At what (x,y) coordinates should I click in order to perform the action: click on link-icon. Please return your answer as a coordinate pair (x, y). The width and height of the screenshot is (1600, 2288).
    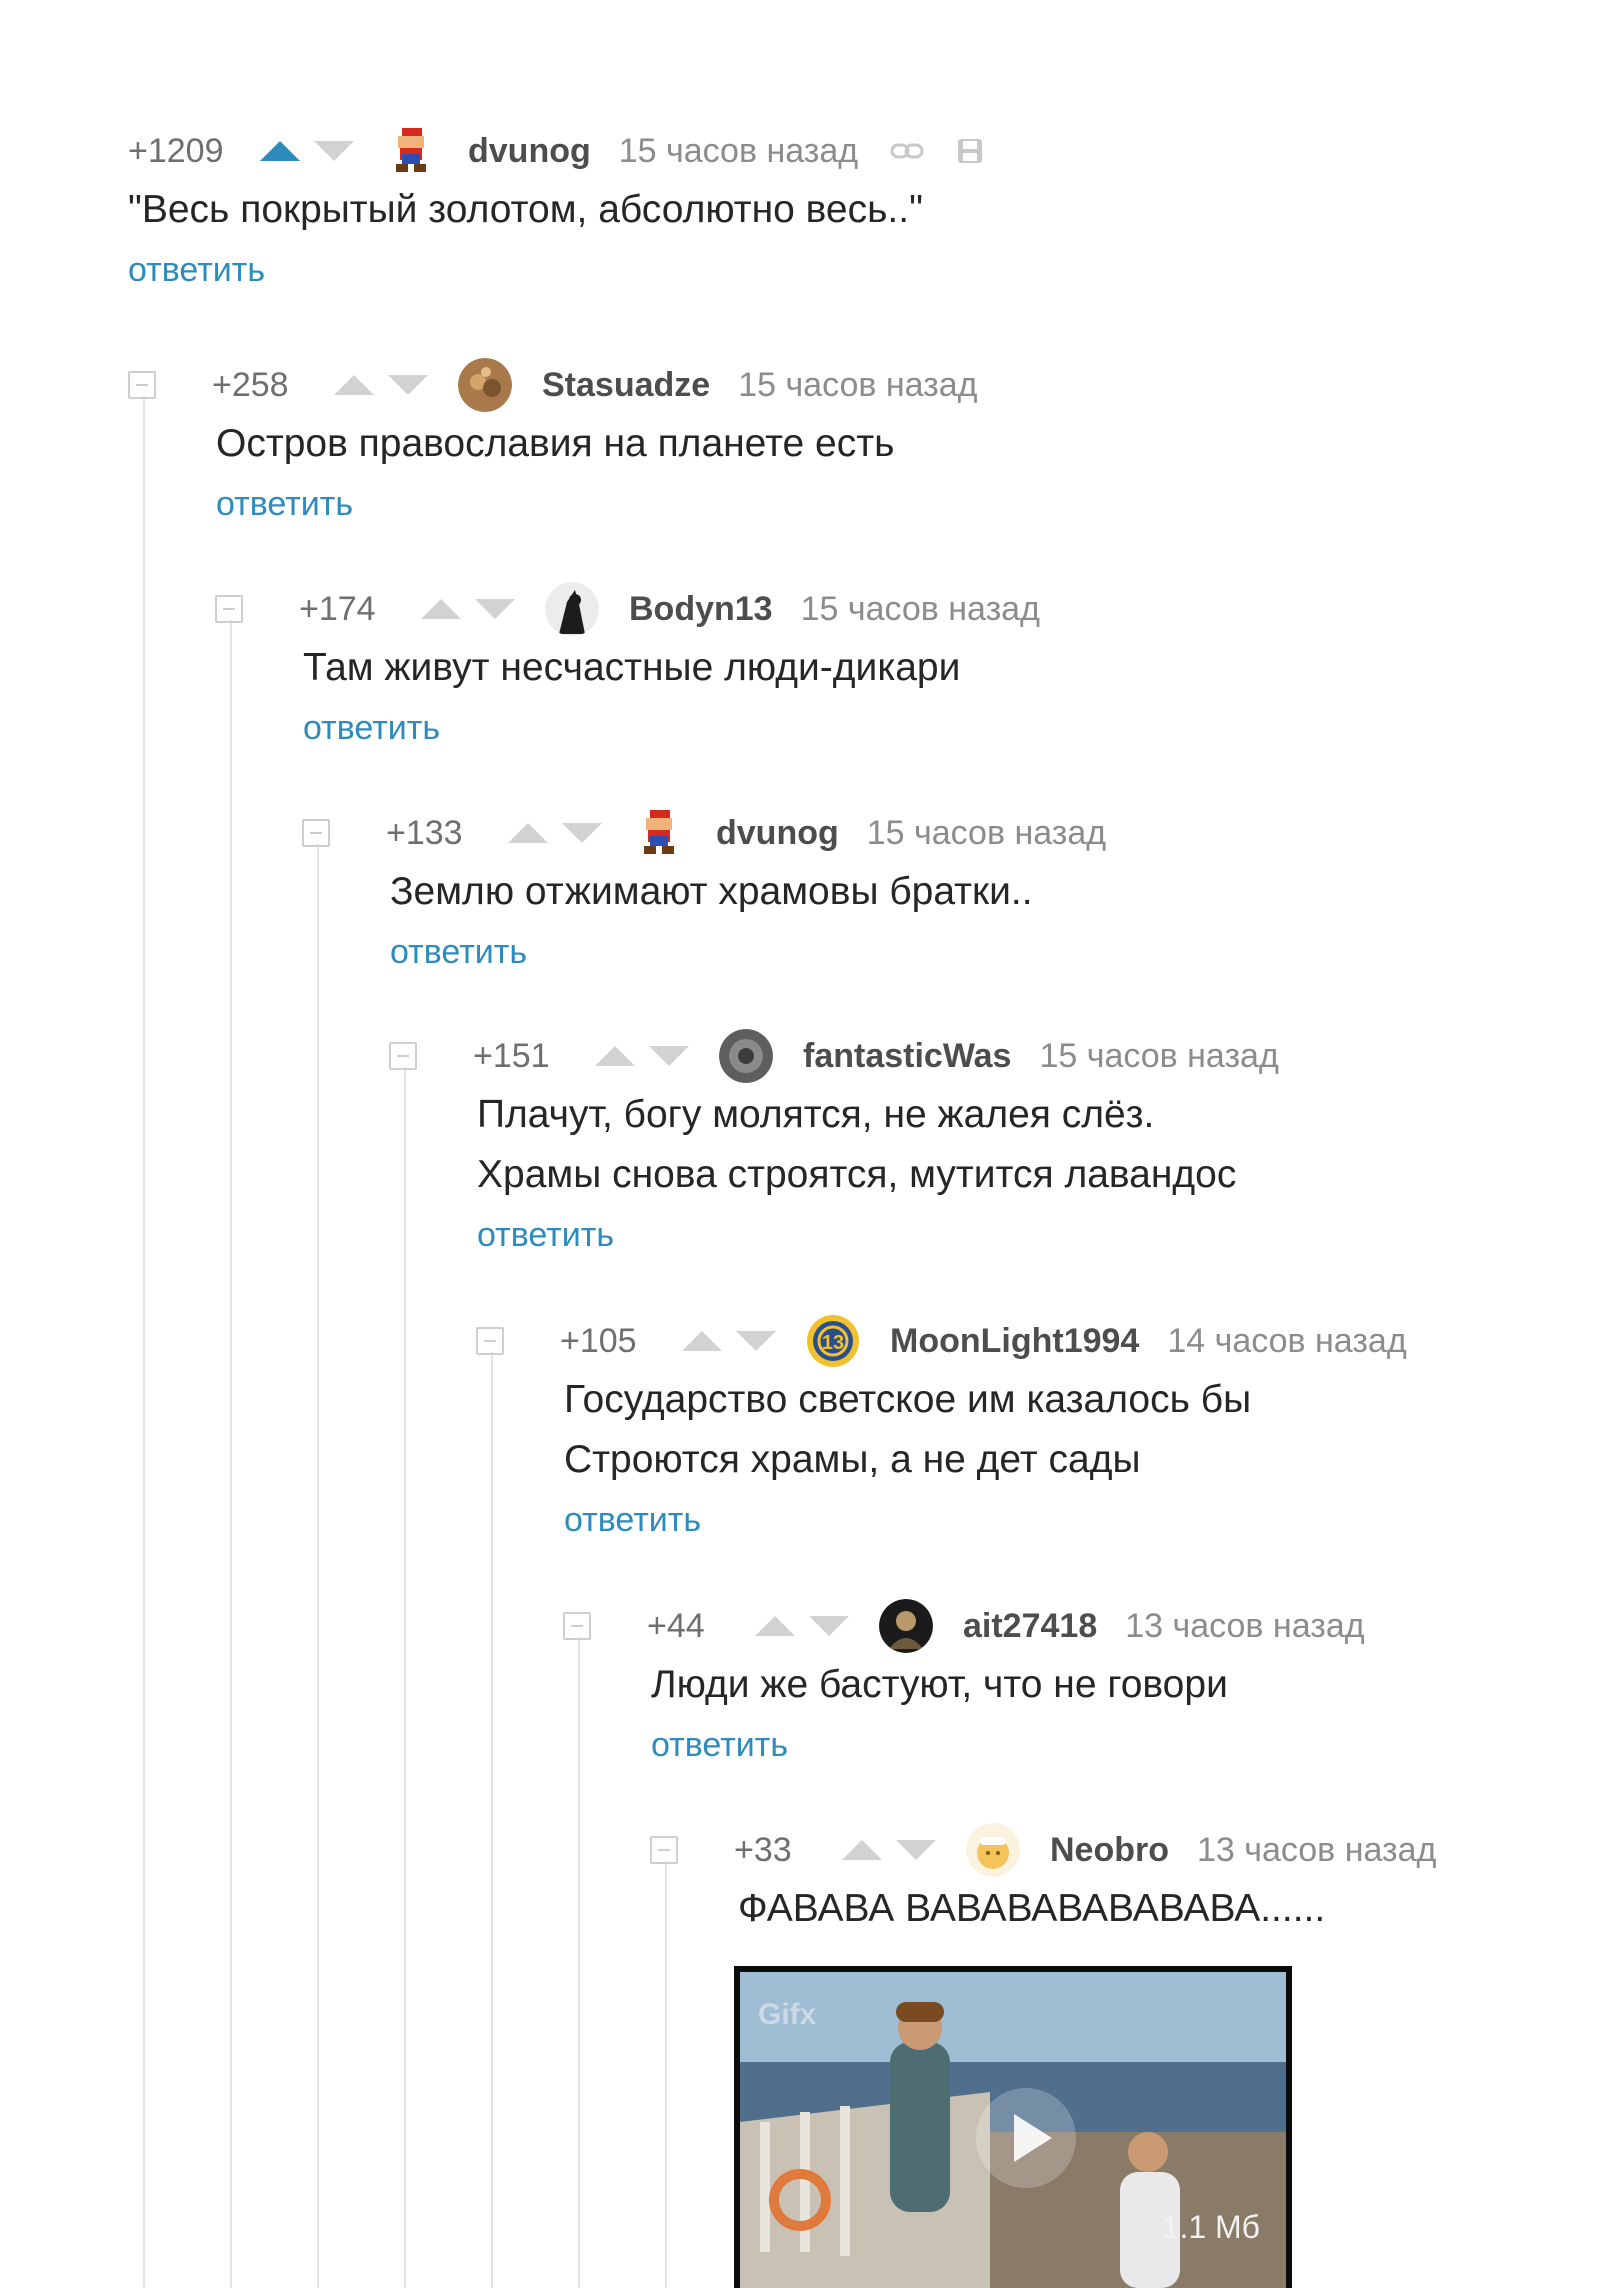
    Looking at the image, I should click on (907, 151).